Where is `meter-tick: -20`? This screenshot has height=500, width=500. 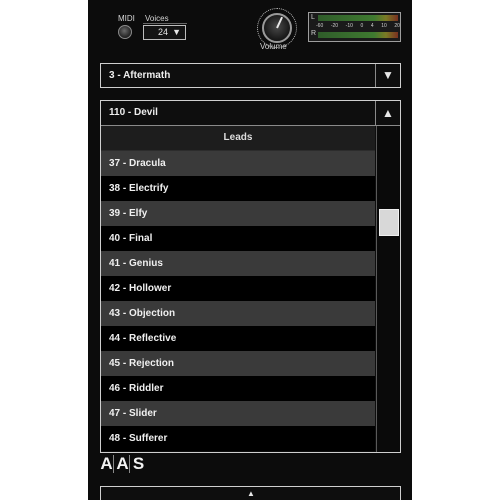
meter-tick: -20 is located at coordinates (334, 26).